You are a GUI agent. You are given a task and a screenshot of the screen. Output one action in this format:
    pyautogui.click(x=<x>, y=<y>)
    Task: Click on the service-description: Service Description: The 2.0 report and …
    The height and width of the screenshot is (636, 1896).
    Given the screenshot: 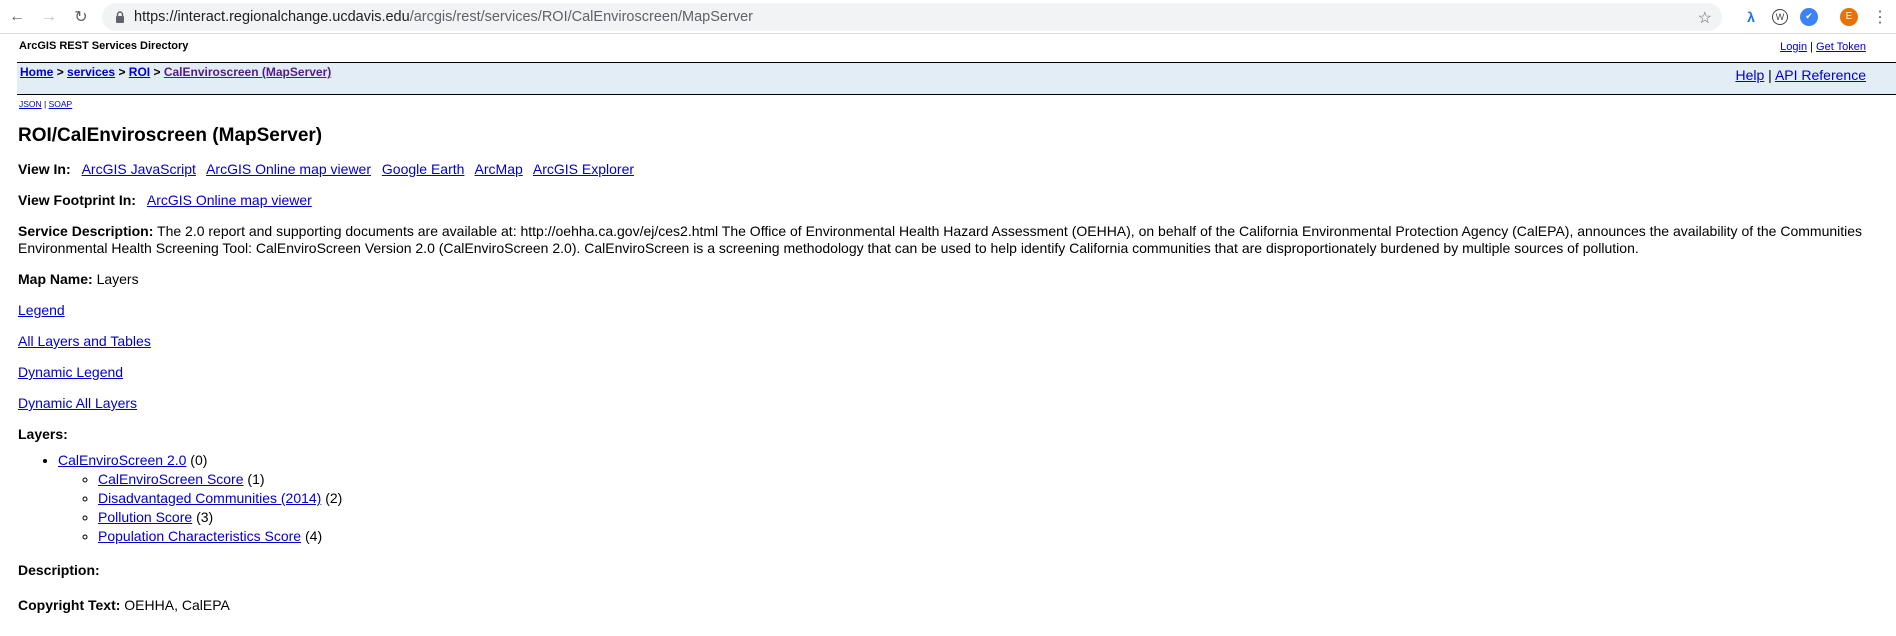 What is the action you would take?
    pyautogui.click(x=943, y=240)
    